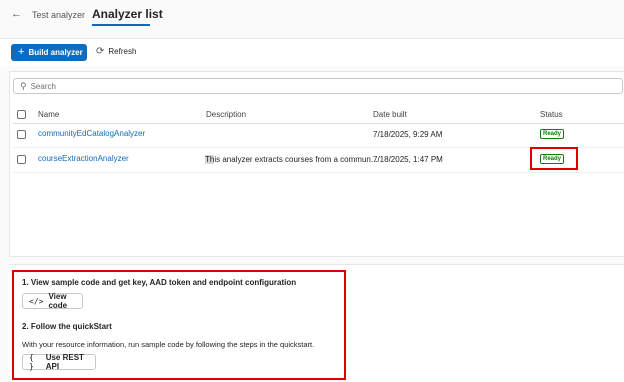 This screenshot has height=382, width=624. What do you see at coordinates (312, 52) in the screenshot?
I see `toolbar: + Build analyzer ⟳ Refresh` at bounding box center [312, 52].